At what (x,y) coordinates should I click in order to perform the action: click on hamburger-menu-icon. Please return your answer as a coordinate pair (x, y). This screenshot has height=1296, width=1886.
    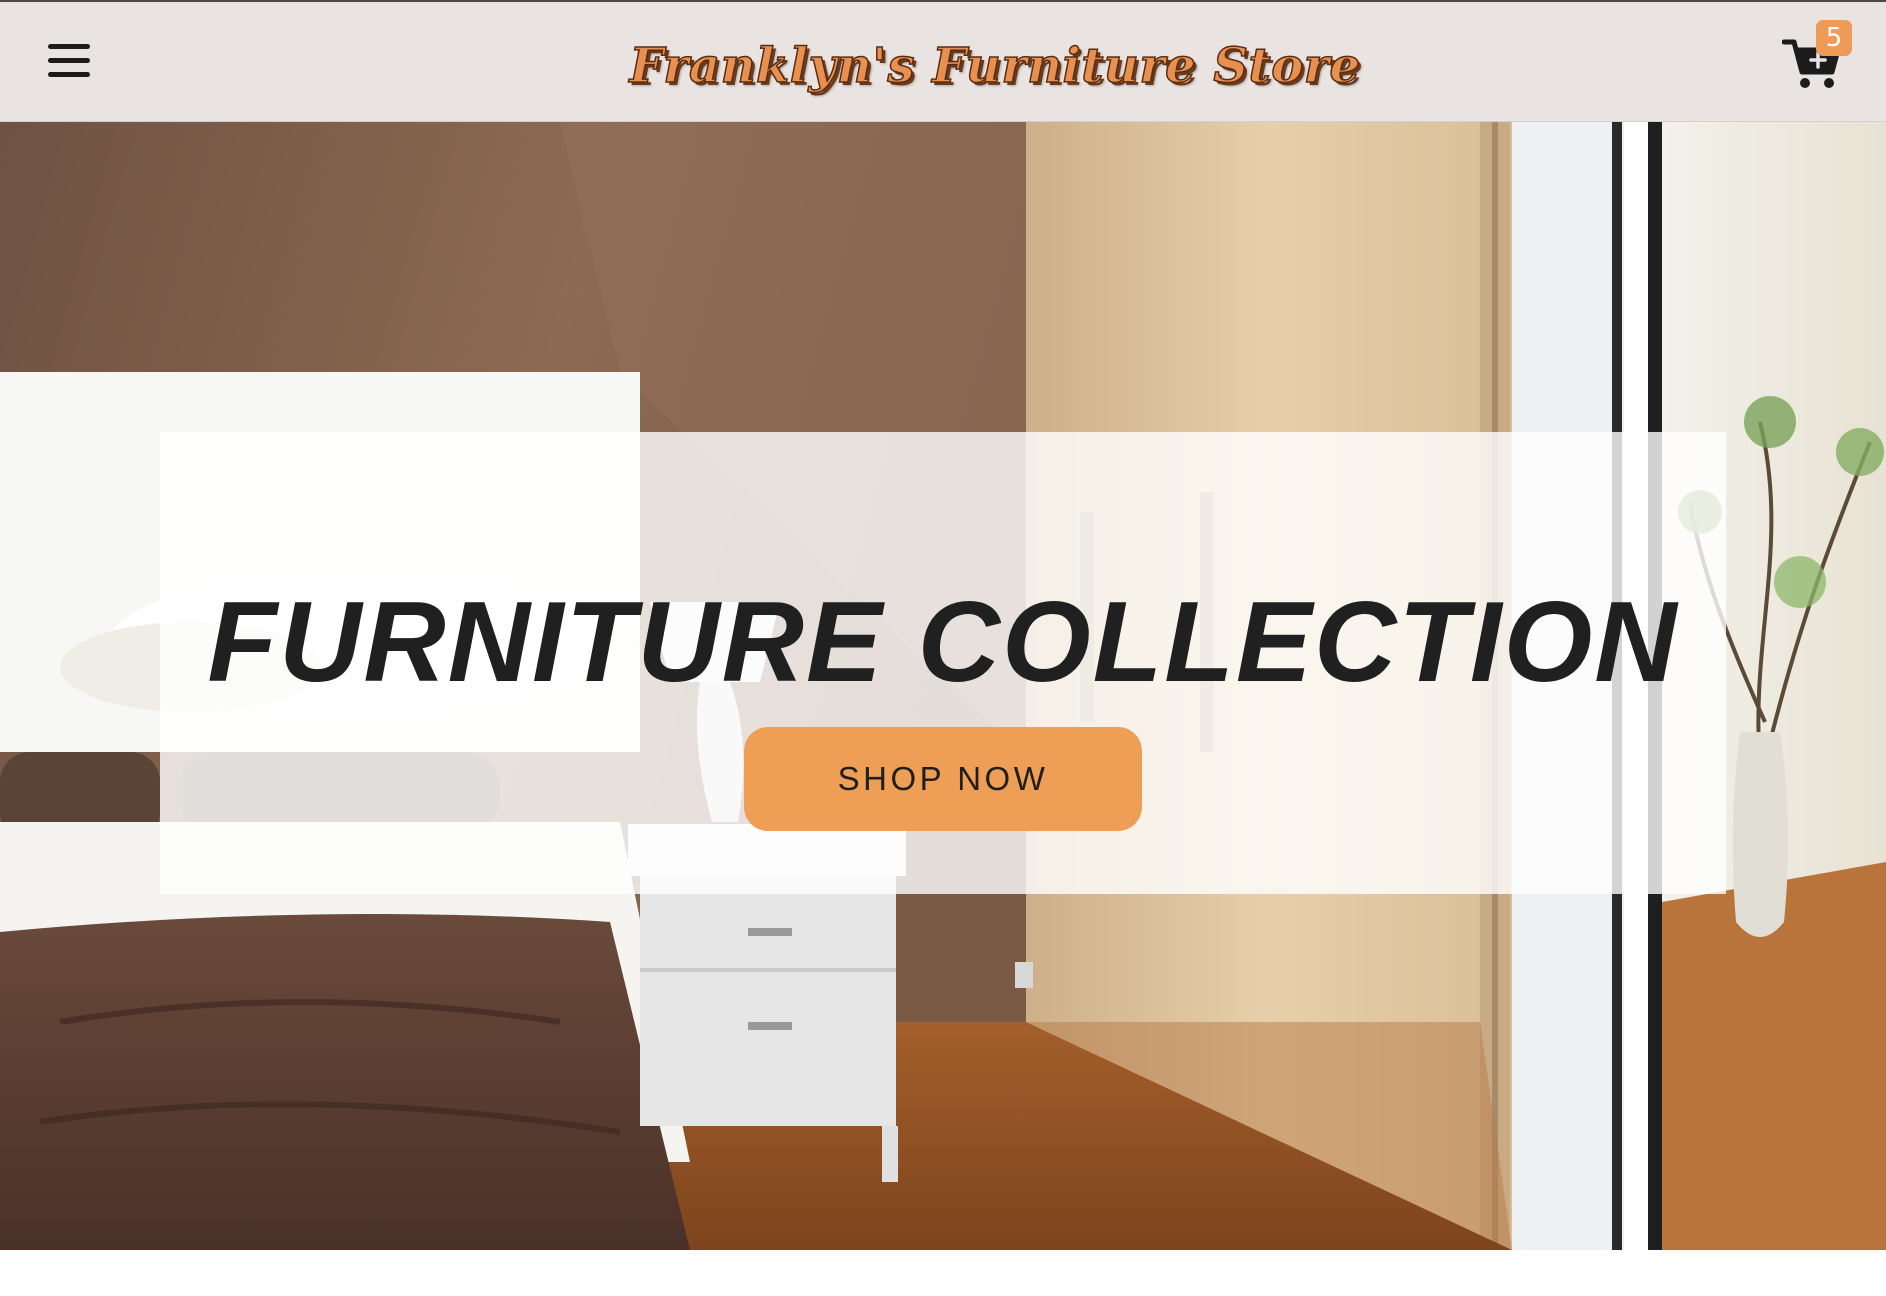
    Looking at the image, I should click on (69, 61).